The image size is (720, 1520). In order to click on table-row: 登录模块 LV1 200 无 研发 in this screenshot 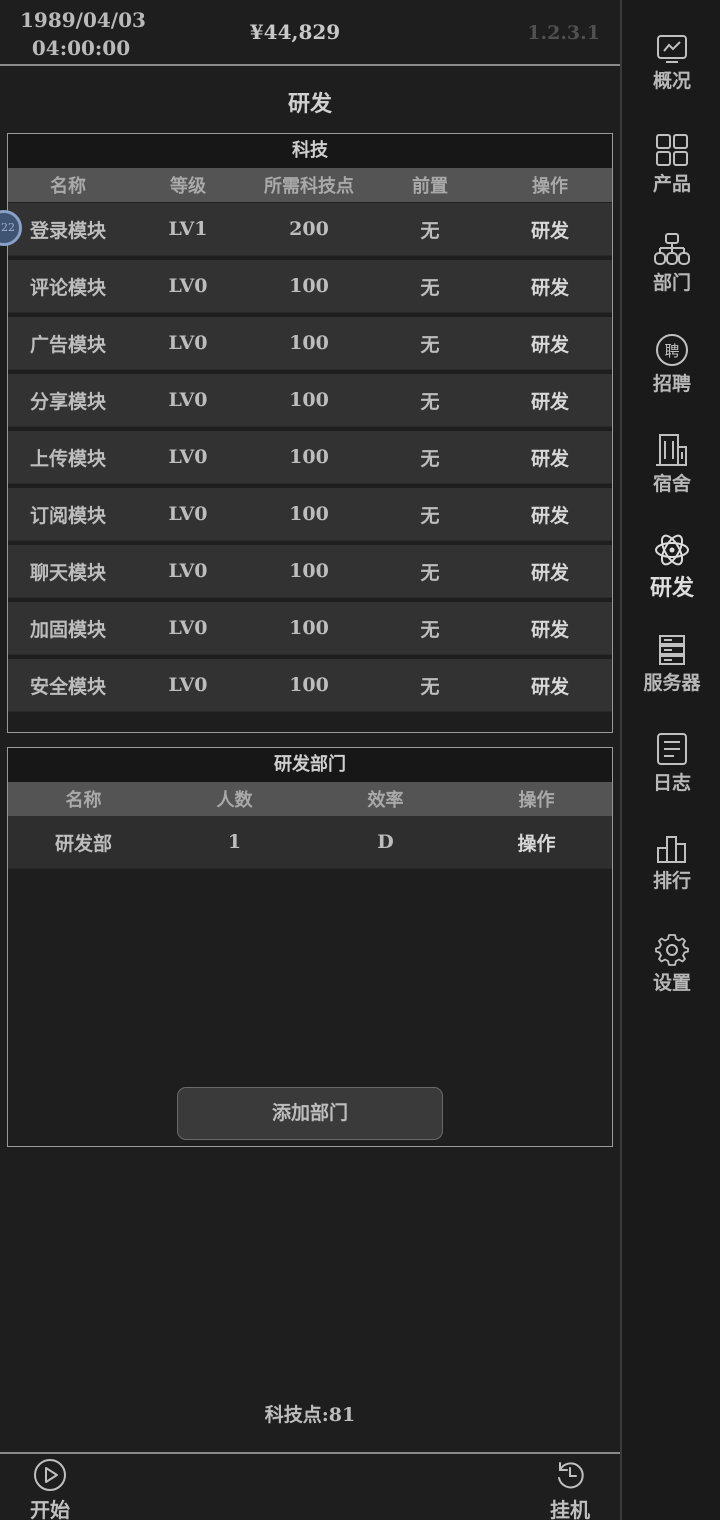, I will do `click(310, 229)`.